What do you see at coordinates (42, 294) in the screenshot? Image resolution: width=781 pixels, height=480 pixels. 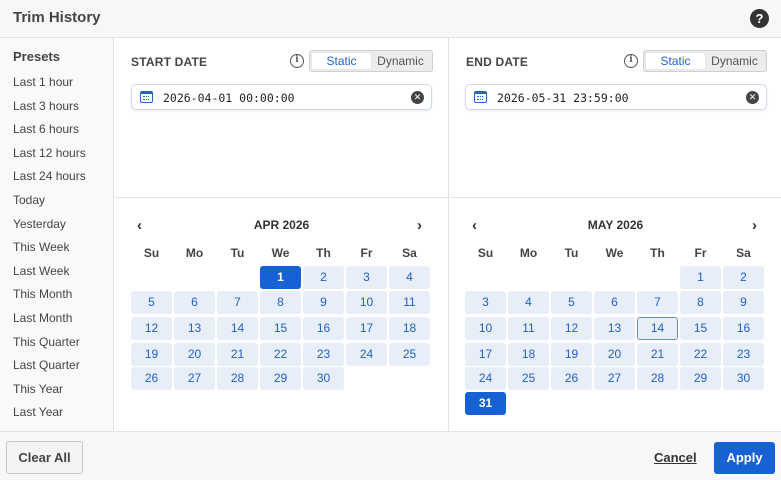 I see `preset-item: This Month` at bounding box center [42, 294].